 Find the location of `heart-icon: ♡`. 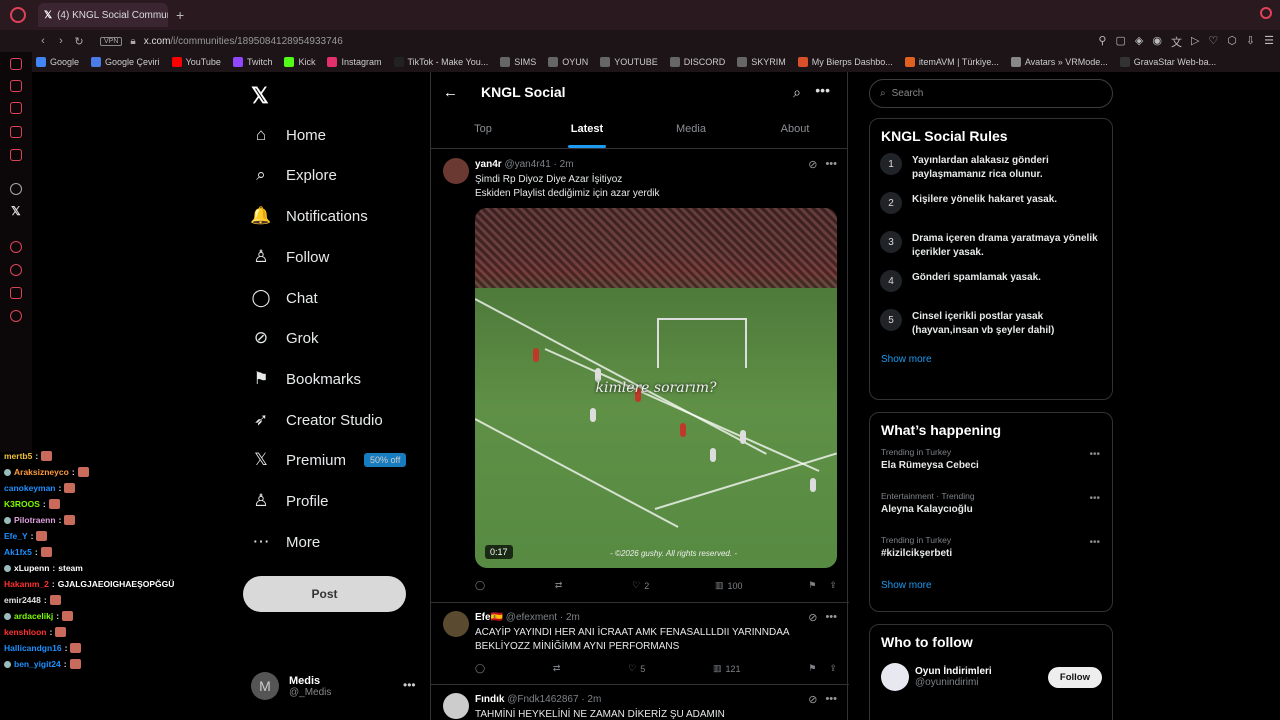

heart-icon: ♡ is located at coordinates (1213, 42).